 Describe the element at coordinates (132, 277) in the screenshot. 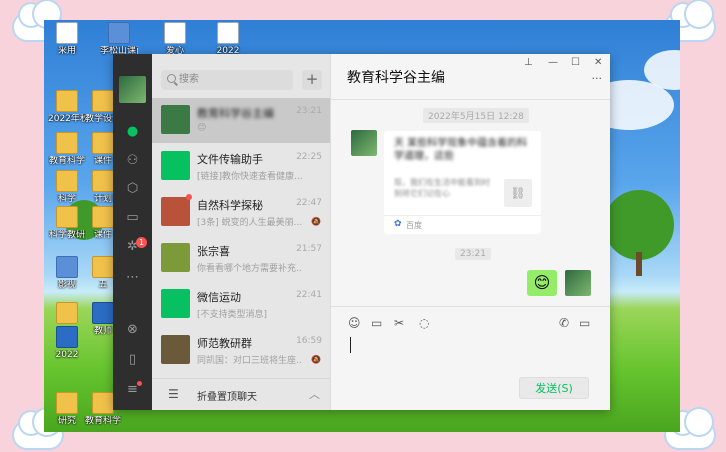

I see `more-icon: ⋯` at that location.